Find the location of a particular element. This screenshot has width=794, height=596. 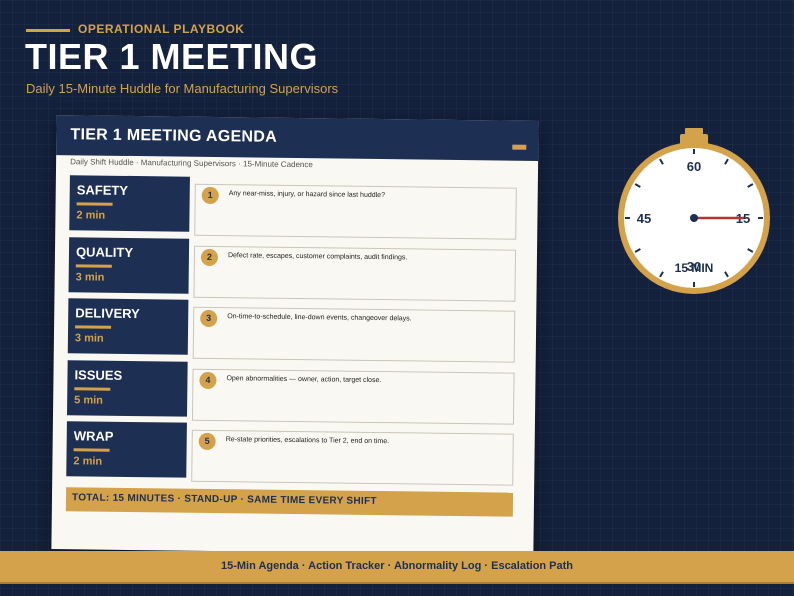

agenda-label-block: DELIVERY 3 min is located at coordinates (128, 326).